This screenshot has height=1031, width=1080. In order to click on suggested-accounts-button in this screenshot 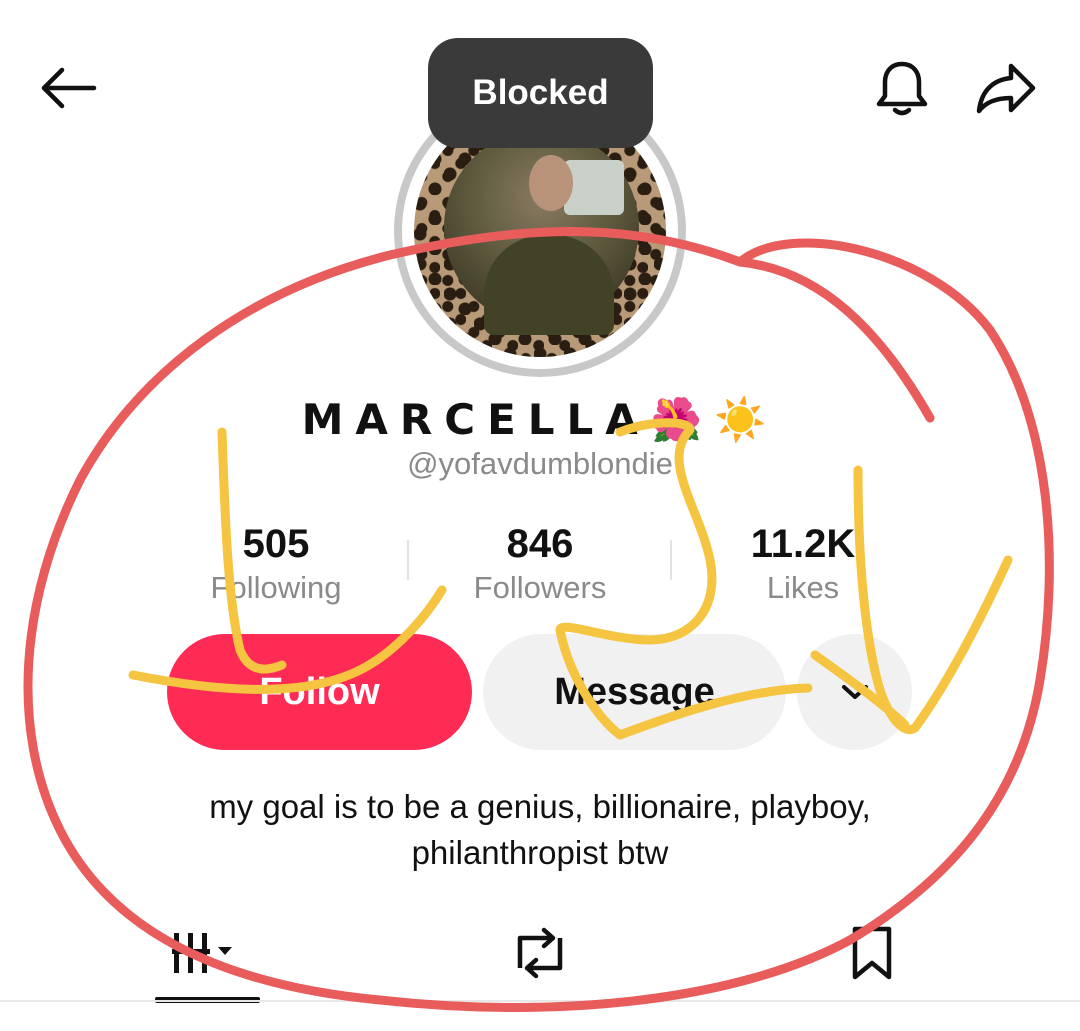, I will do `click(854, 692)`.